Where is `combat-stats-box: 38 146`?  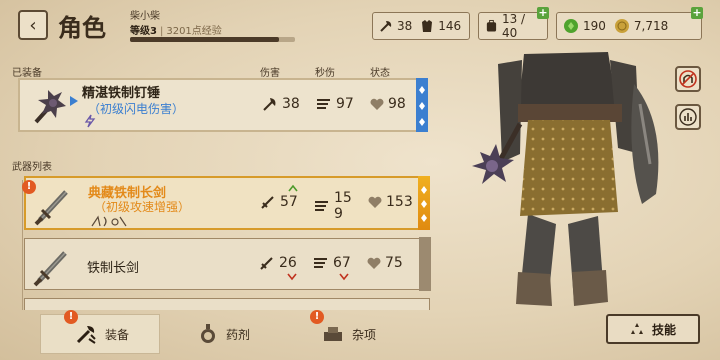
combat-stats-box: 38 146 is located at coordinates (421, 26).